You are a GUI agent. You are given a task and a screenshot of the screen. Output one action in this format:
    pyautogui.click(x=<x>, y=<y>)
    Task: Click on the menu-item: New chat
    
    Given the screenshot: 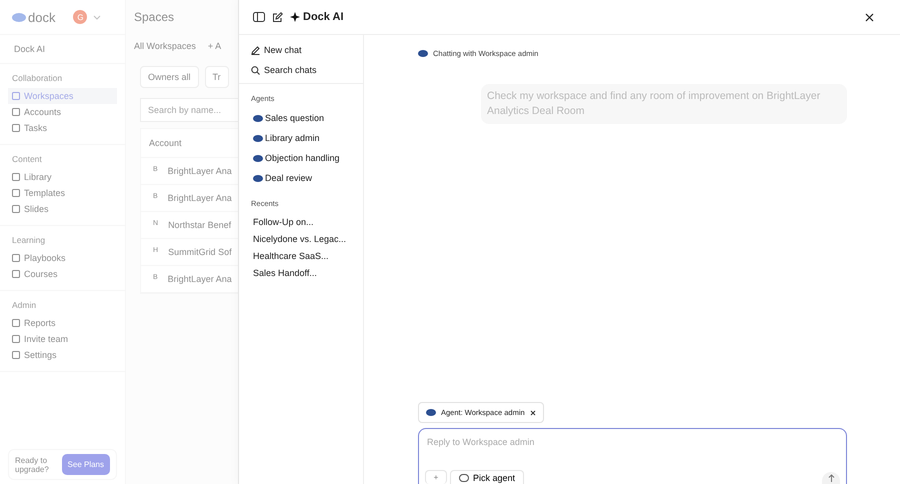 What is the action you would take?
    pyautogui.click(x=301, y=51)
    